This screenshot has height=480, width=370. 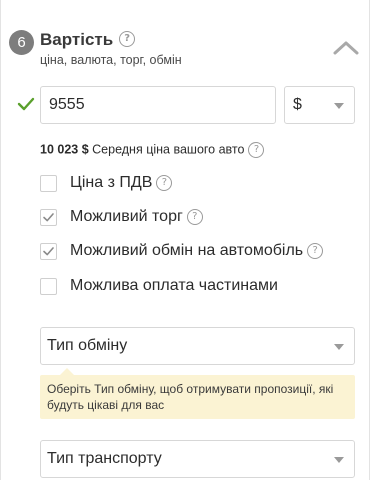 What do you see at coordinates (0, 240) in the screenshot?
I see `left-border` at bounding box center [0, 240].